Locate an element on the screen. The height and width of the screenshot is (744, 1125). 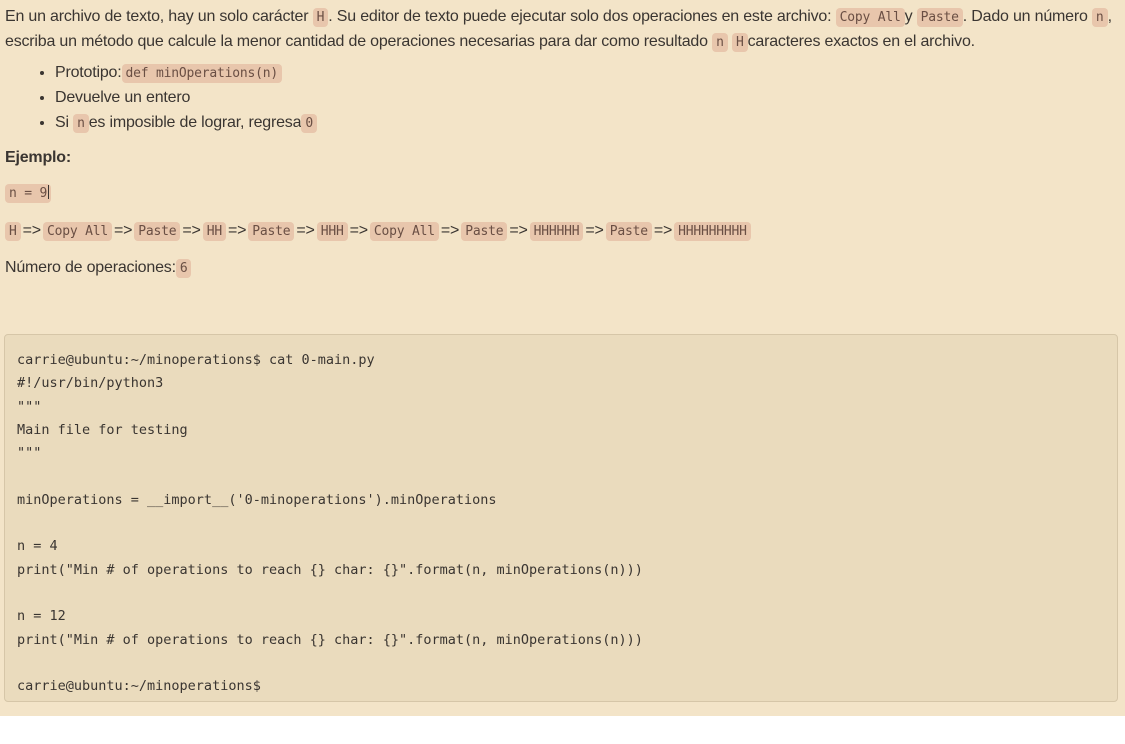
list-item-text: Devuelve un entero is located at coordinates (123, 97).